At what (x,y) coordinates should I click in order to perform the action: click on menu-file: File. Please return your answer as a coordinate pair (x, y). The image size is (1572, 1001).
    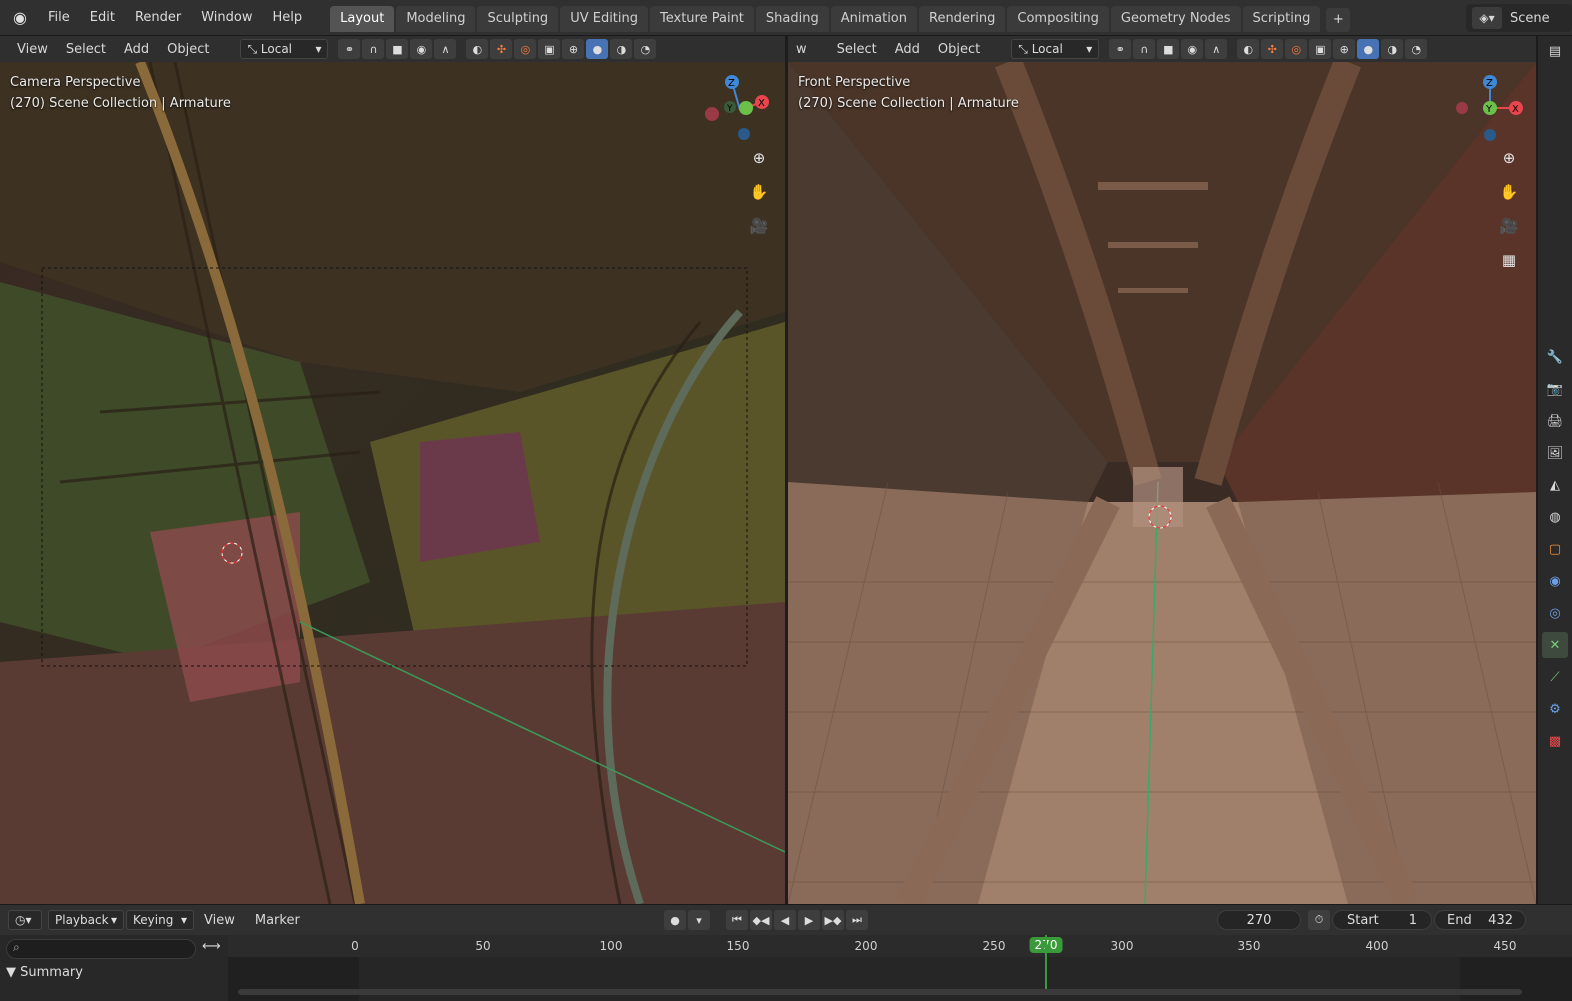
    Looking at the image, I should click on (59, 18).